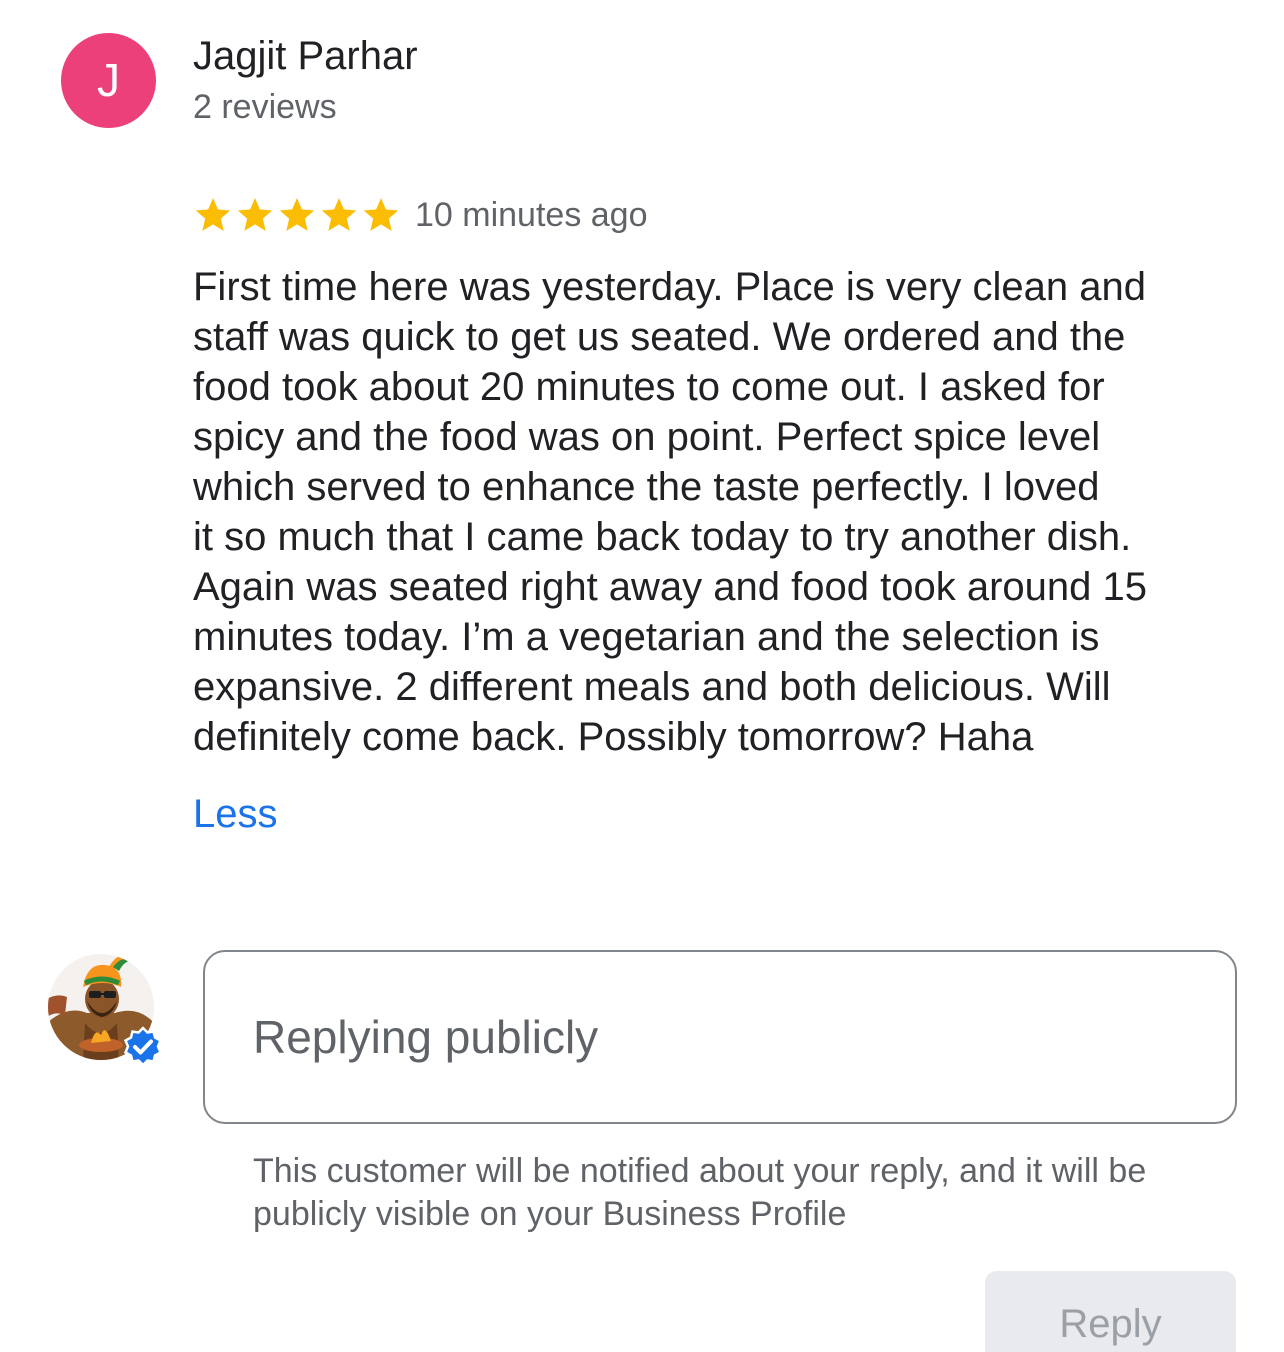  I want to click on review-count: 2 reviews, so click(265, 107).